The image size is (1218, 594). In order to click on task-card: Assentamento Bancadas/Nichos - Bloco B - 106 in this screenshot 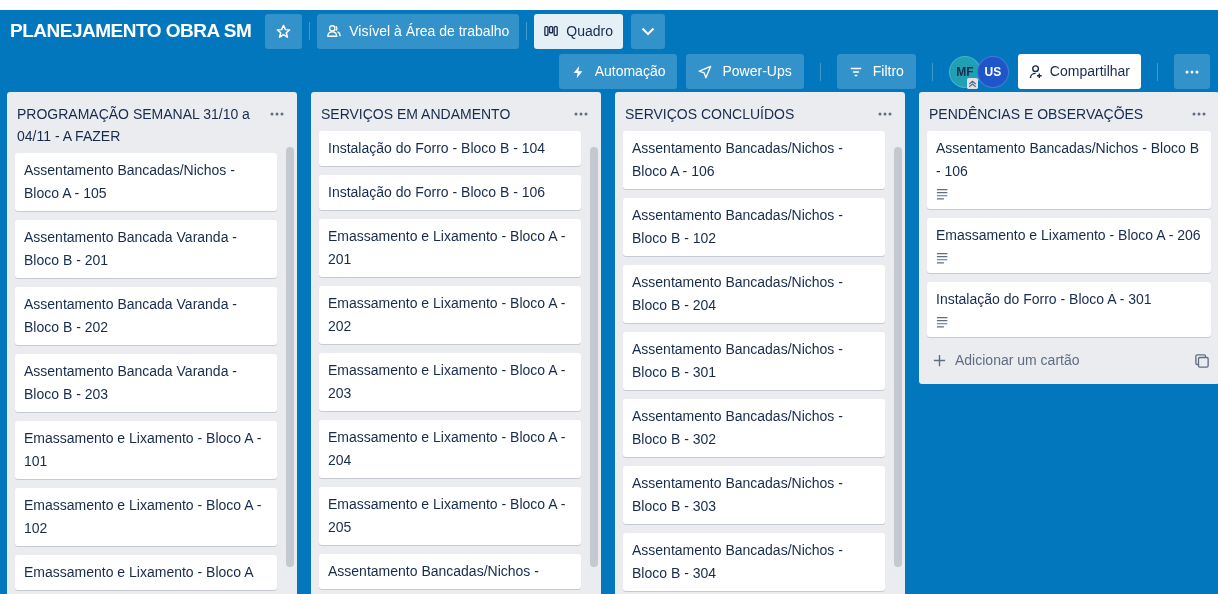, I will do `click(1069, 170)`.